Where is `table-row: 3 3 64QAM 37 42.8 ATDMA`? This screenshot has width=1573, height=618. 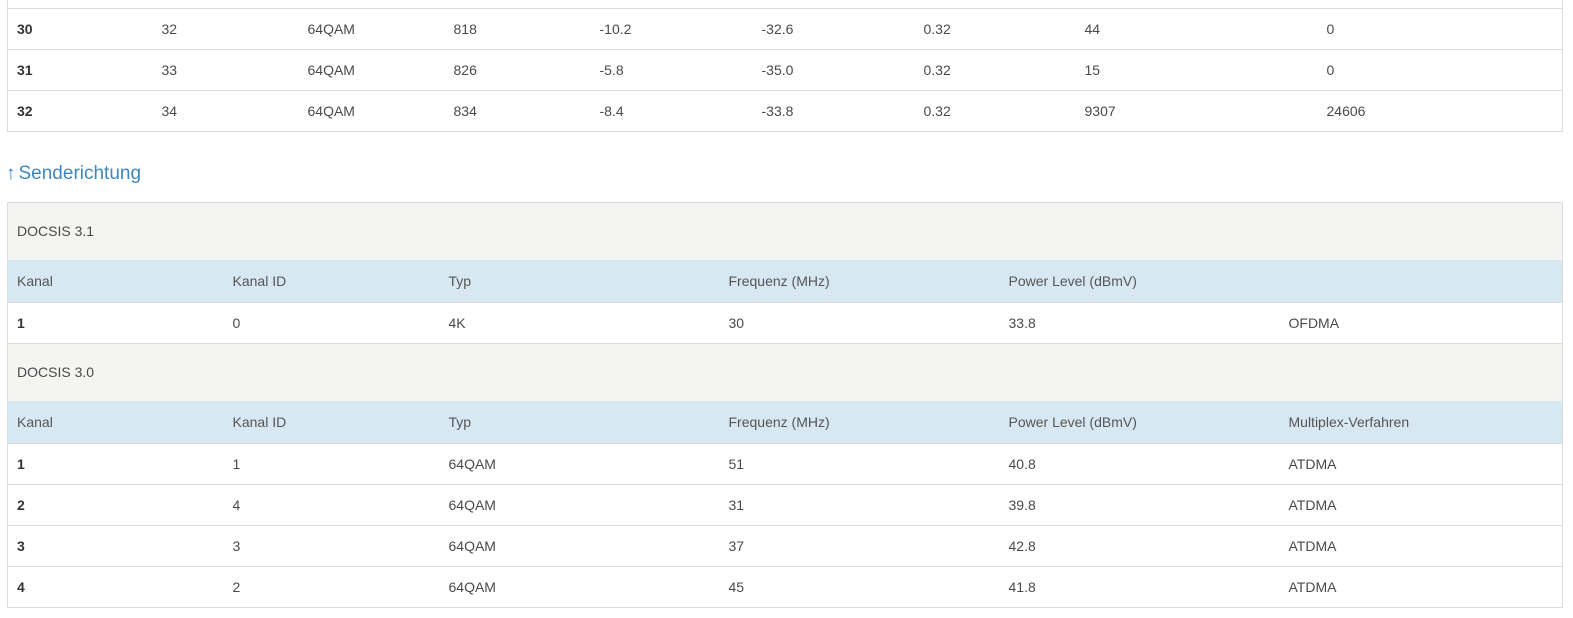 table-row: 3 3 64QAM 37 42.8 ATDMA is located at coordinates (785, 546).